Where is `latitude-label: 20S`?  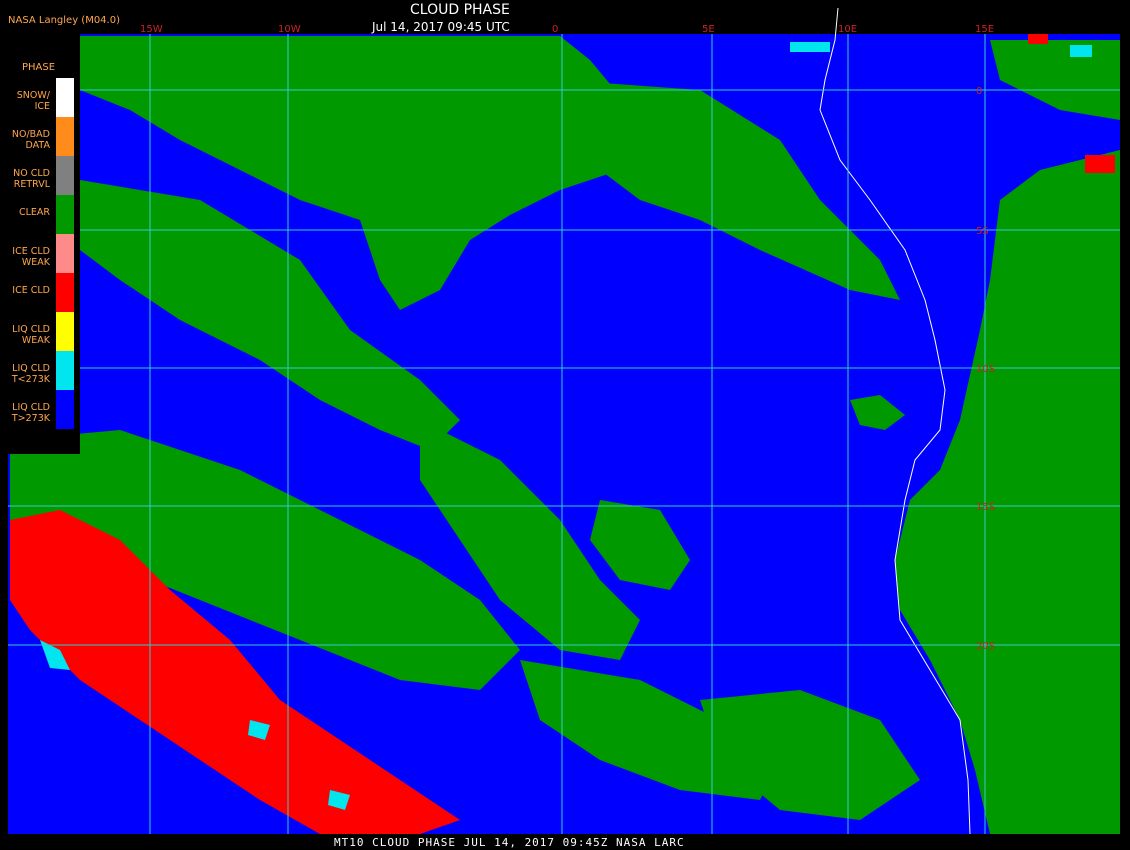 latitude-label: 20S is located at coordinates (985, 646).